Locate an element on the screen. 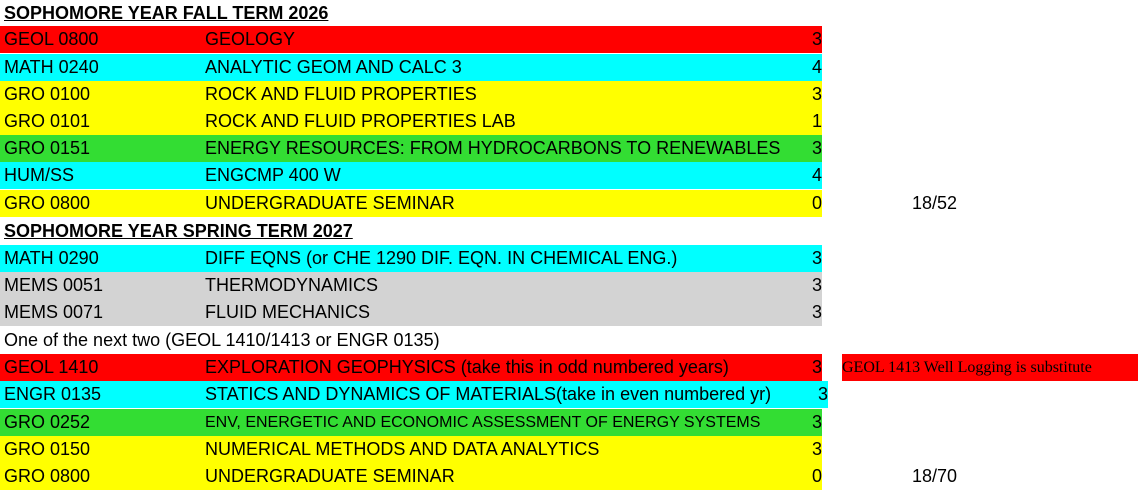 This screenshot has width=1145, height=492. course-code: MEMS 0051 is located at coordinates (54, 285).